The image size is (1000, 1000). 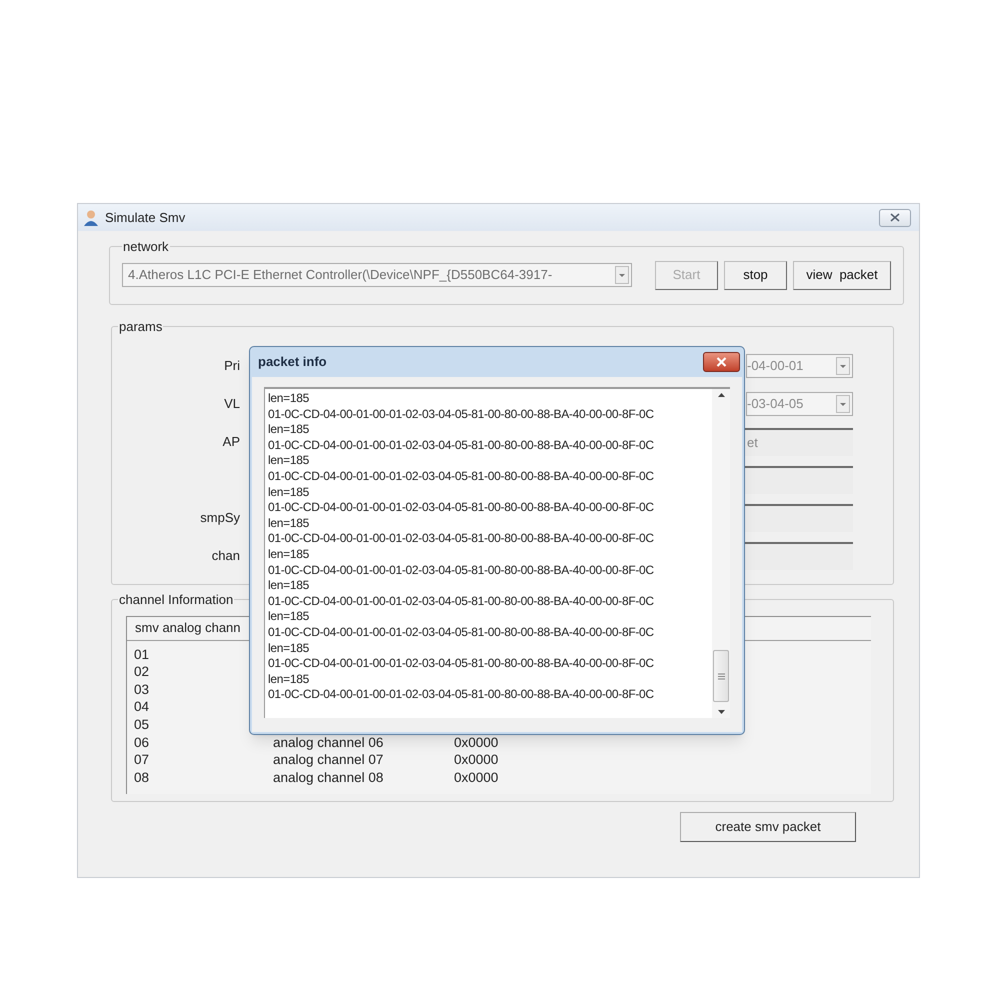 I want to click on create-packet-button: create smv packet, so click(x=768, y=827).